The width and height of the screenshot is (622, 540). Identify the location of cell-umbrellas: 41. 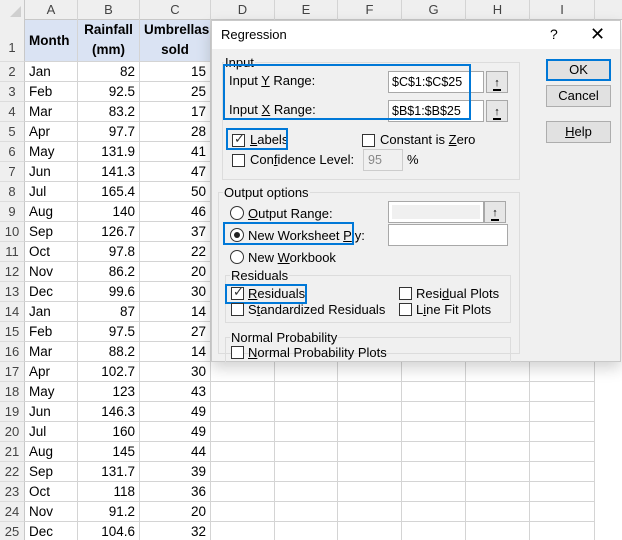
(175, 152).